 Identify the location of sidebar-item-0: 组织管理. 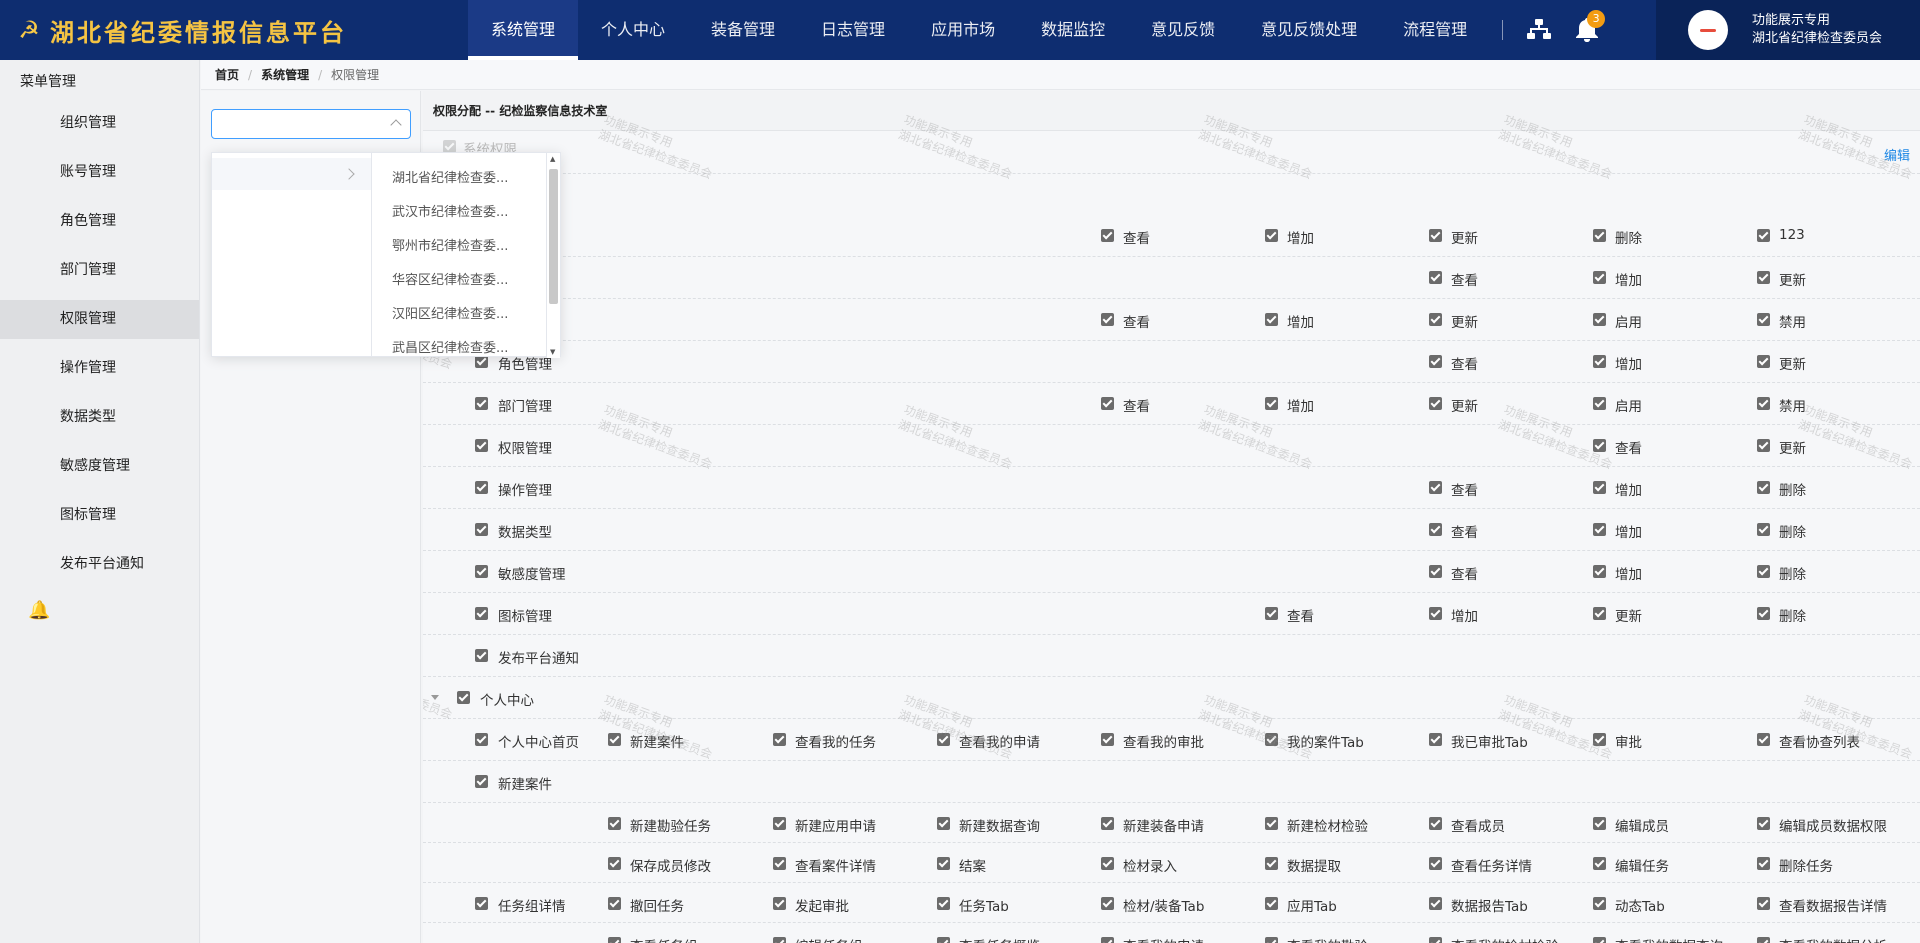
(99, 123).